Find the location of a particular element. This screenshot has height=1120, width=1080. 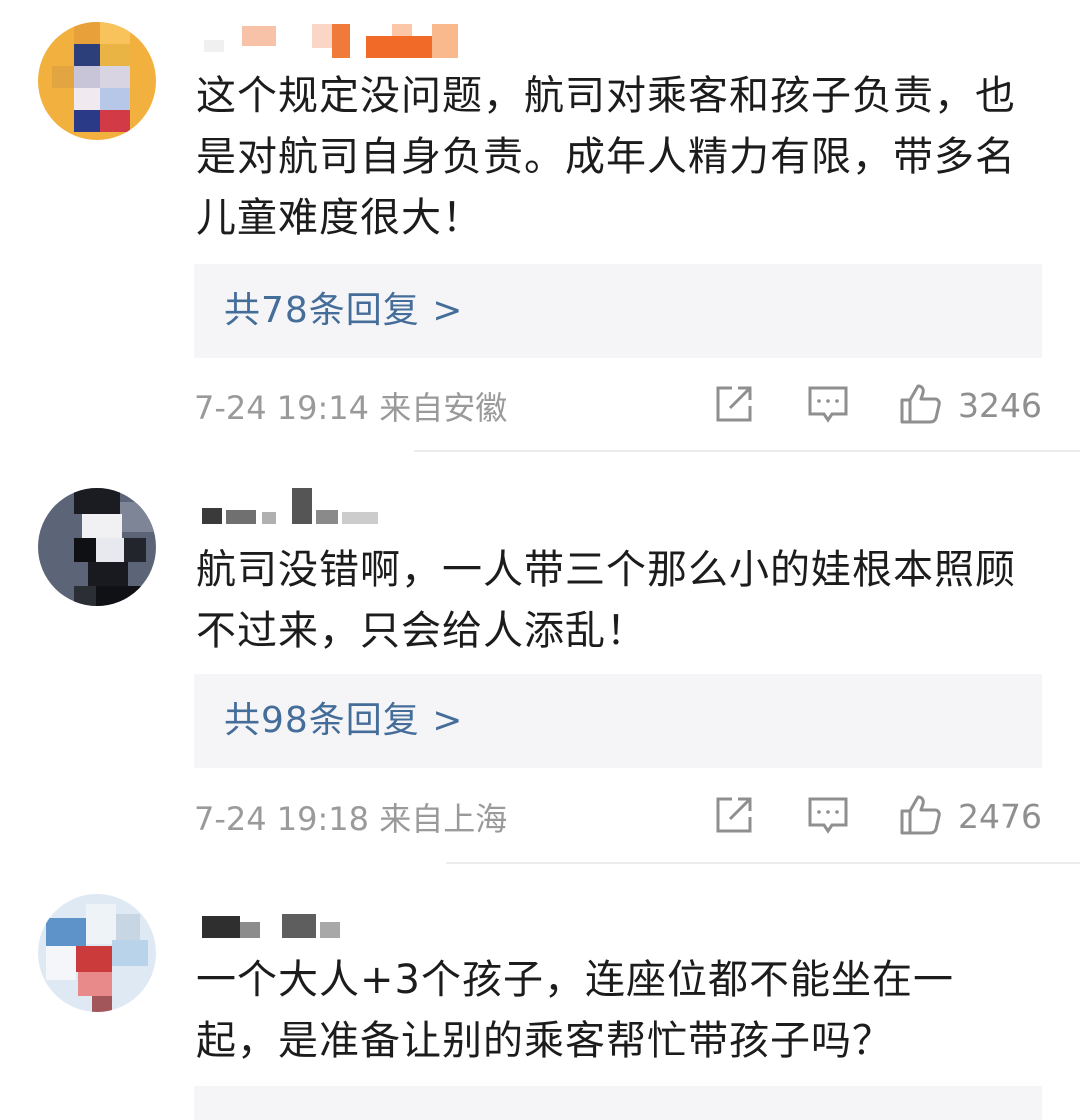

like-count: 2476 is located at coordinates (1000, 816).